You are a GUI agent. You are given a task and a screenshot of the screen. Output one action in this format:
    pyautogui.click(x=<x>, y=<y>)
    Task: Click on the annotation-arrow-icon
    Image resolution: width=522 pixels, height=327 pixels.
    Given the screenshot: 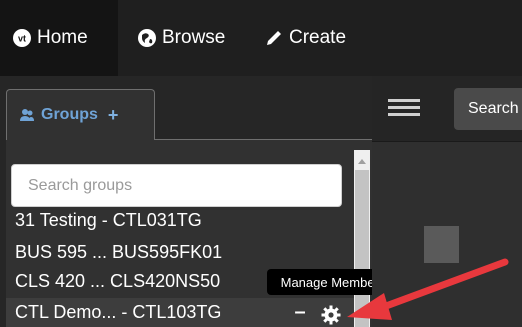 What is the action you would take?
    pyautogui.click(x=428, y=289)
    